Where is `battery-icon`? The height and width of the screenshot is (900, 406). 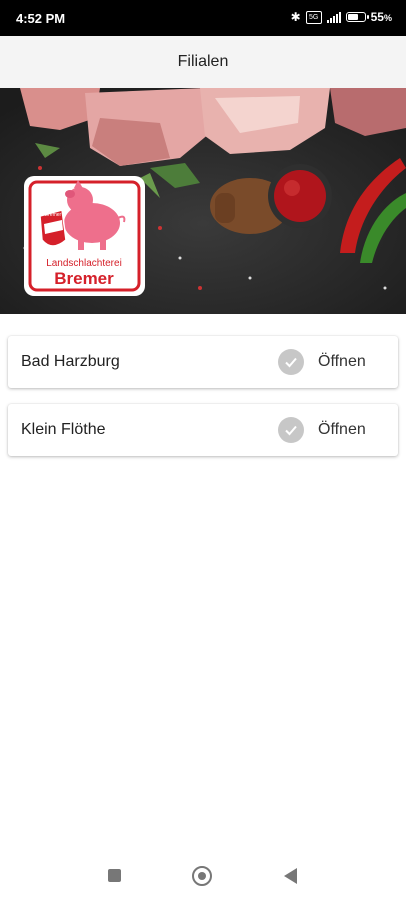 battery-icon is located at coordinates (357, 17).